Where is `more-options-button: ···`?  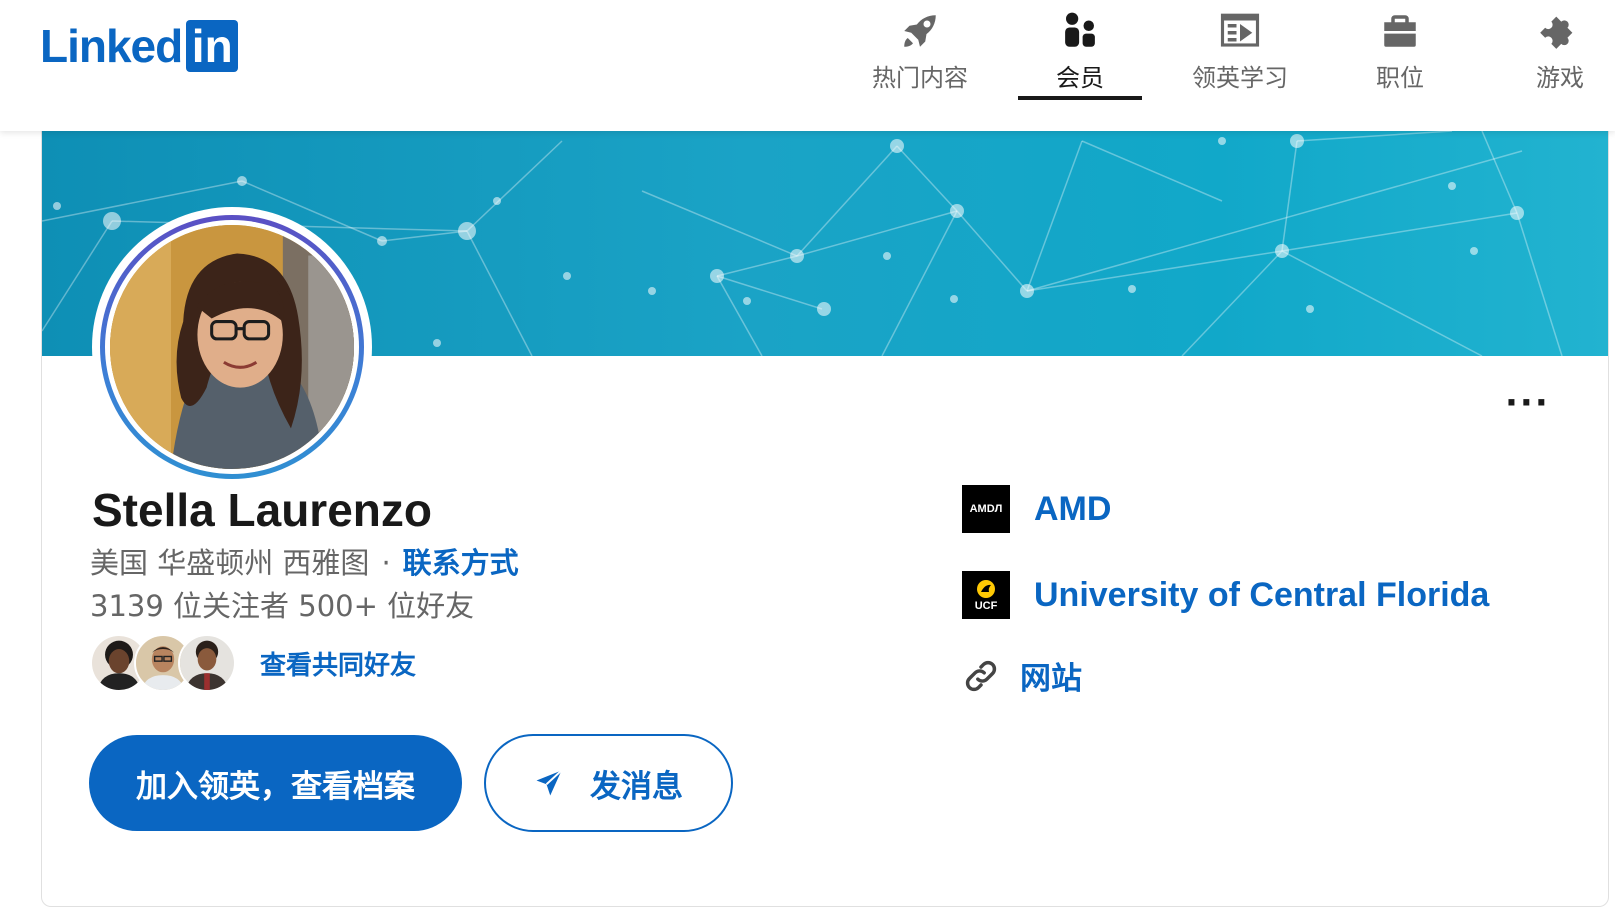
more-options-button: ··· is located at coordinates (1527, 403).